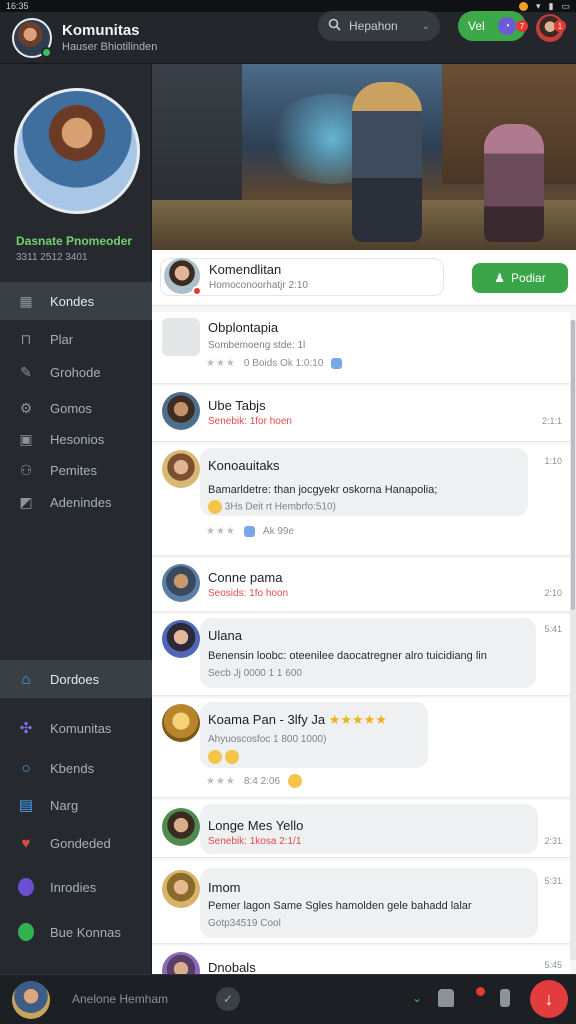 Image resolution: width=576 pixels, height=1024 pixels. What do you see at coordinates (224, 887) in the screenshot?
I see `post-author: Imom` at bounding box center [224, 887].